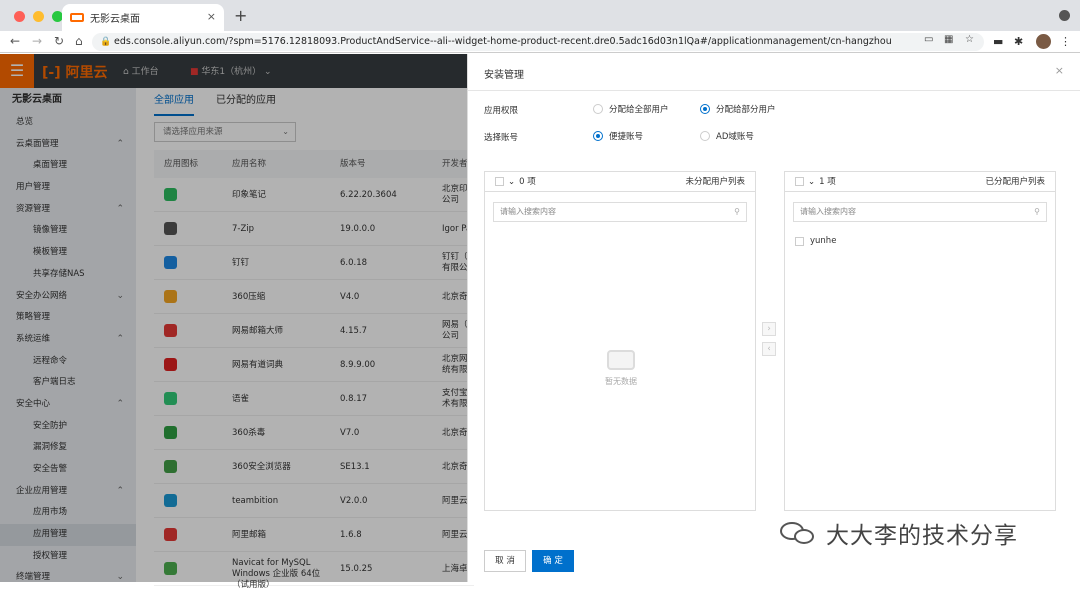 Image resolution: width=1080 pixels, height=591 pixels. I want to click on minimize-window-button, so click(38, 16).